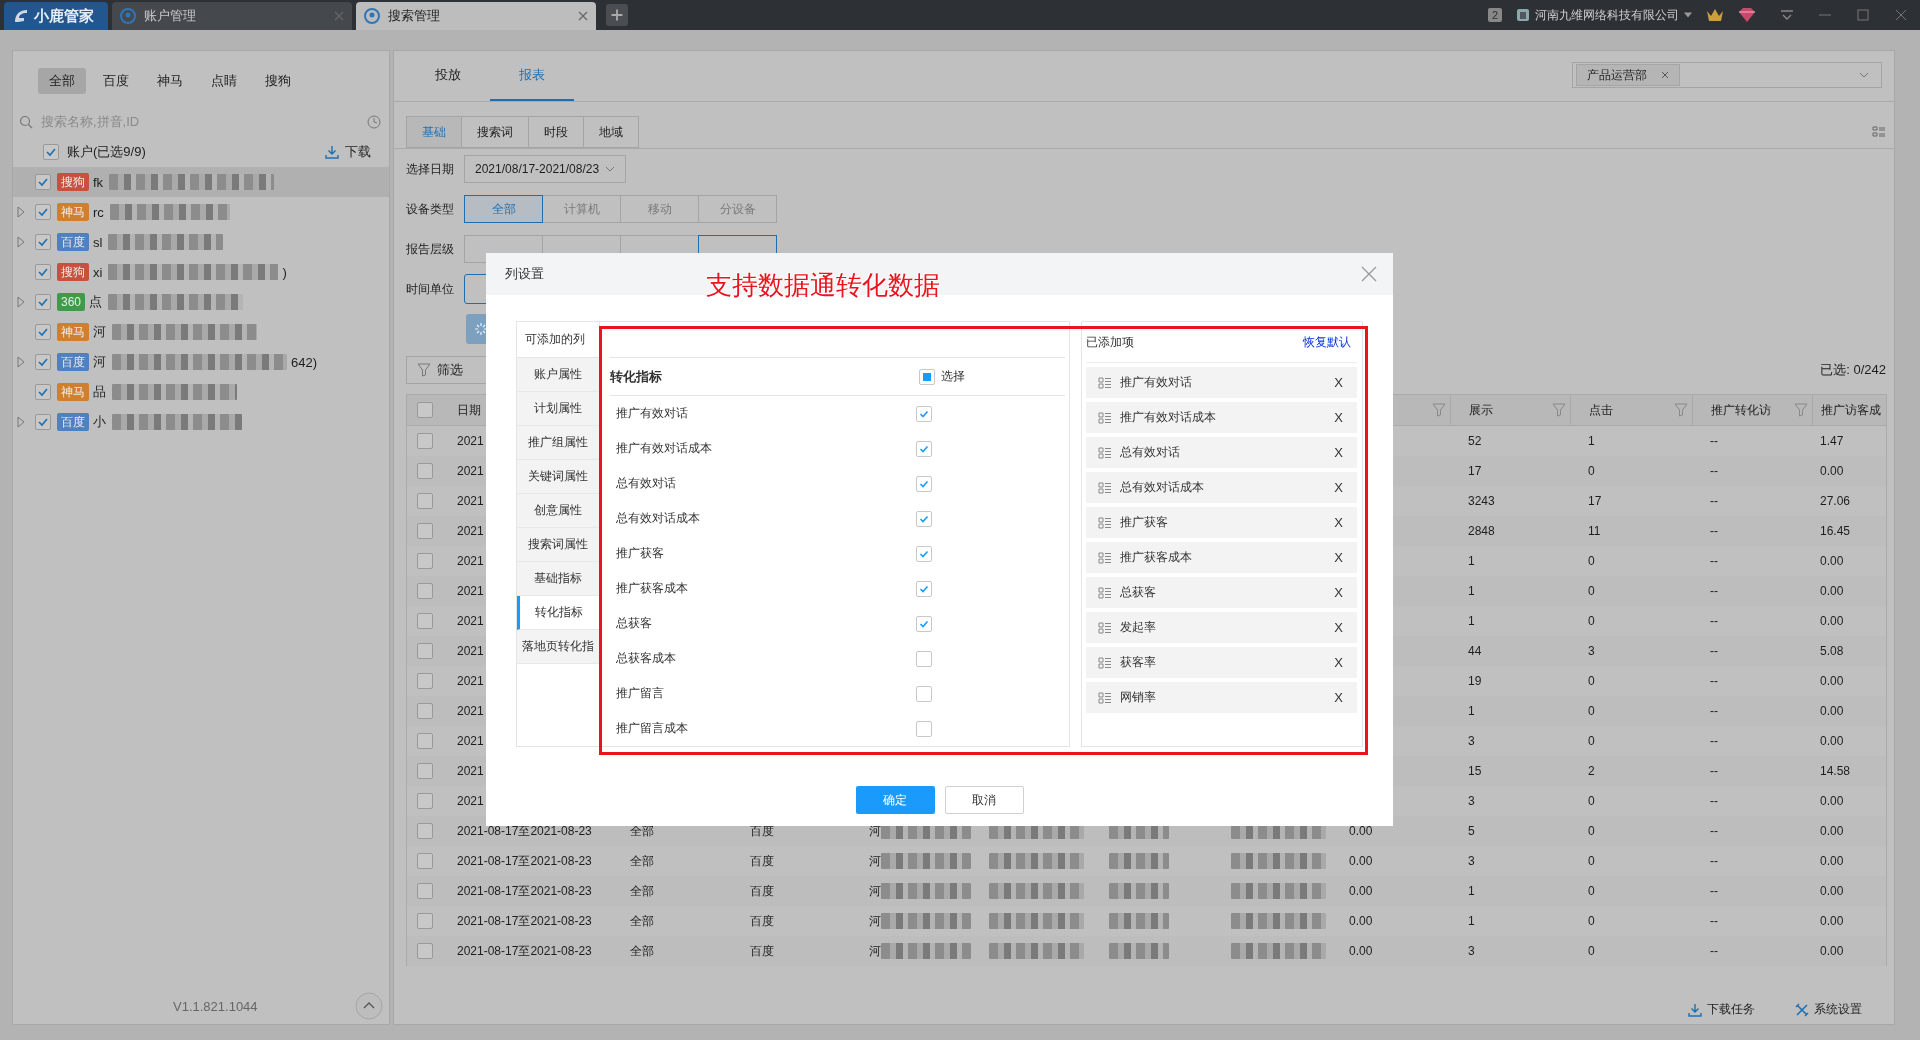 The height and width of the screenshot is (1040, 1920). Describe the element at coordinates (1471, 831) in the screenshot. I see `table-cell-text: 5` at that location.